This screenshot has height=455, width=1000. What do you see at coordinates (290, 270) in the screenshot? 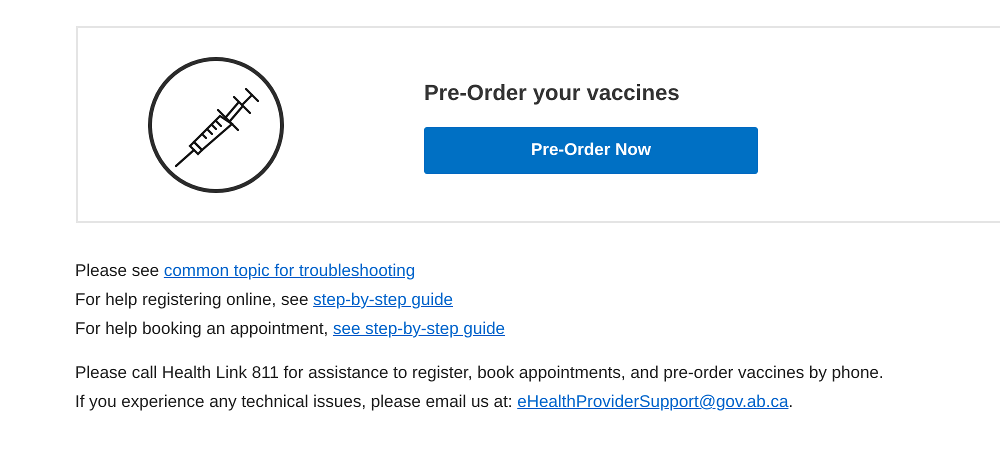
I see `link: common topic for troubleshooting` at bounding box center [290, 270].